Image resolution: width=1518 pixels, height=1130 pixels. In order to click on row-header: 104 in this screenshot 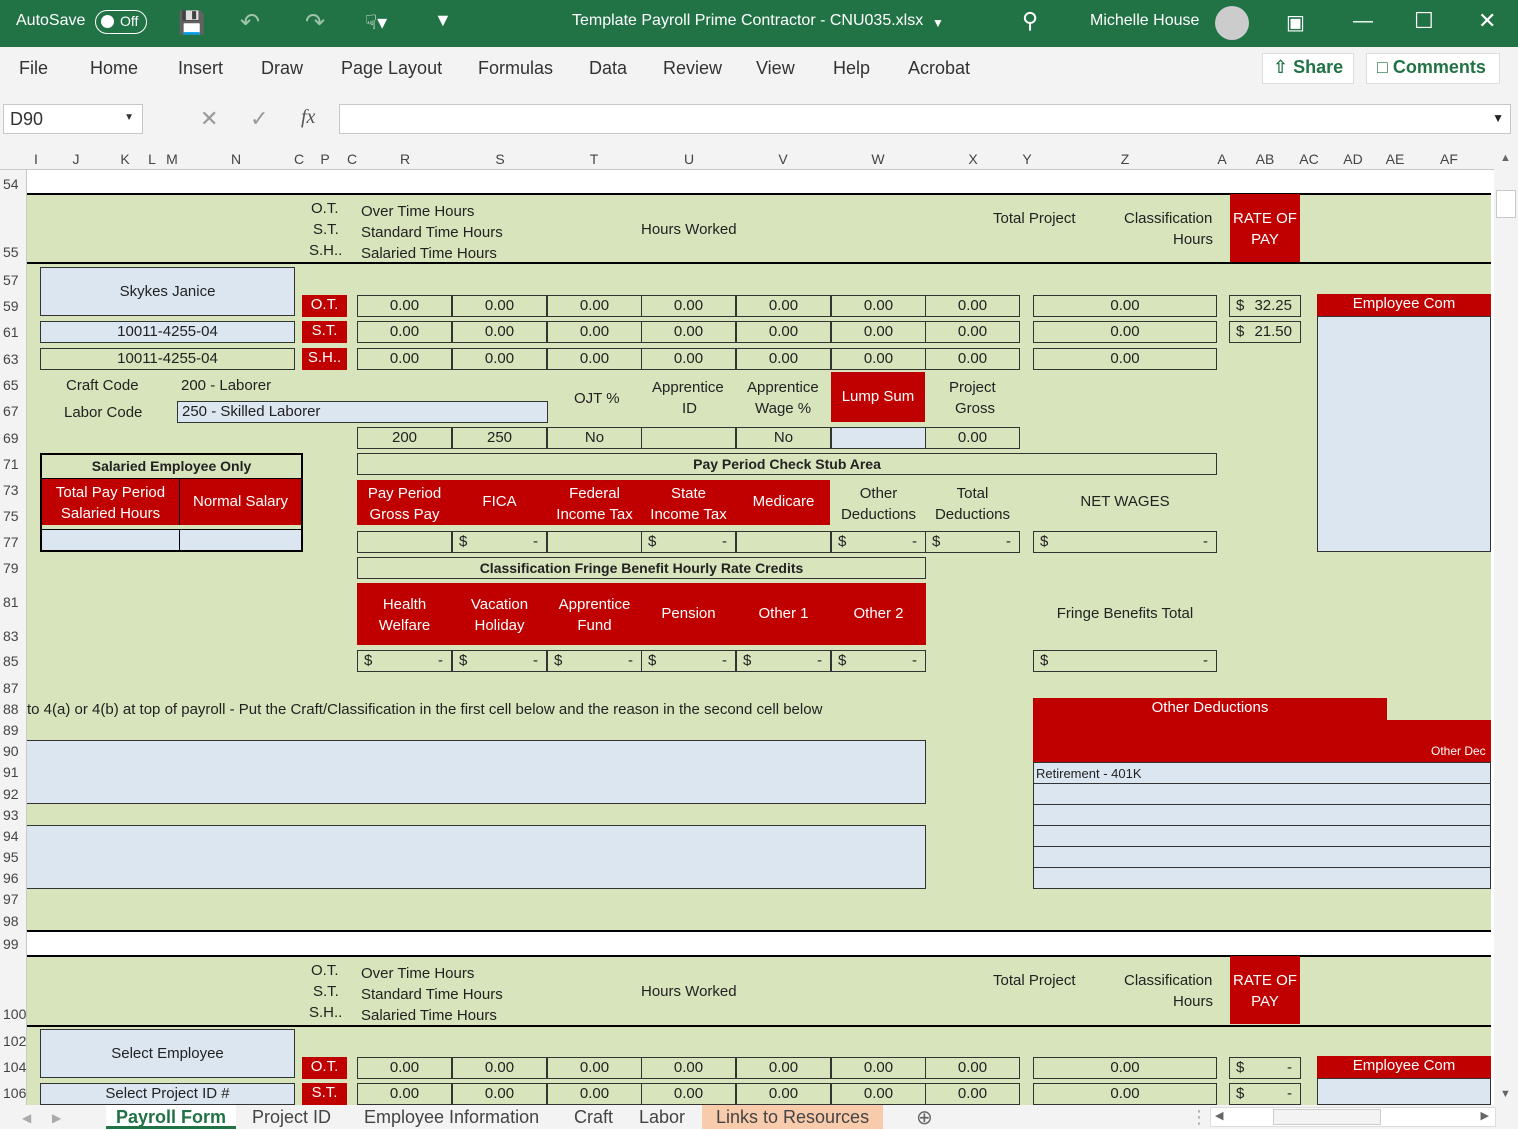, I will do `click(14, 1067)`.